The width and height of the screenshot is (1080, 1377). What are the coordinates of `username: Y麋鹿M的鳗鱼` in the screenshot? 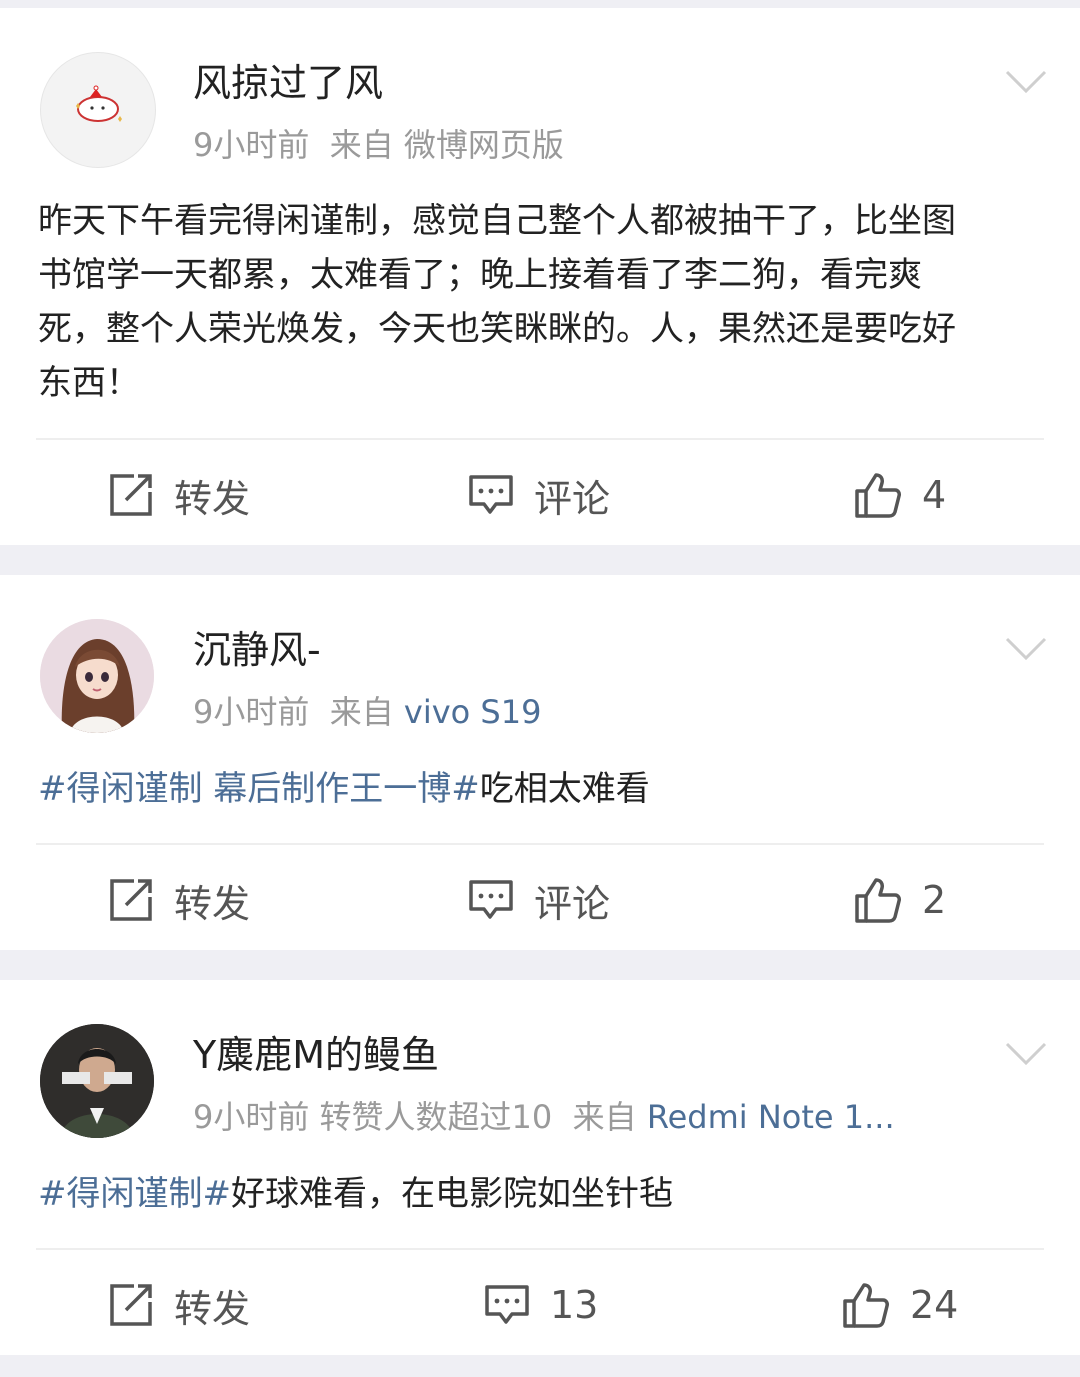 It's located at (316, 1055).